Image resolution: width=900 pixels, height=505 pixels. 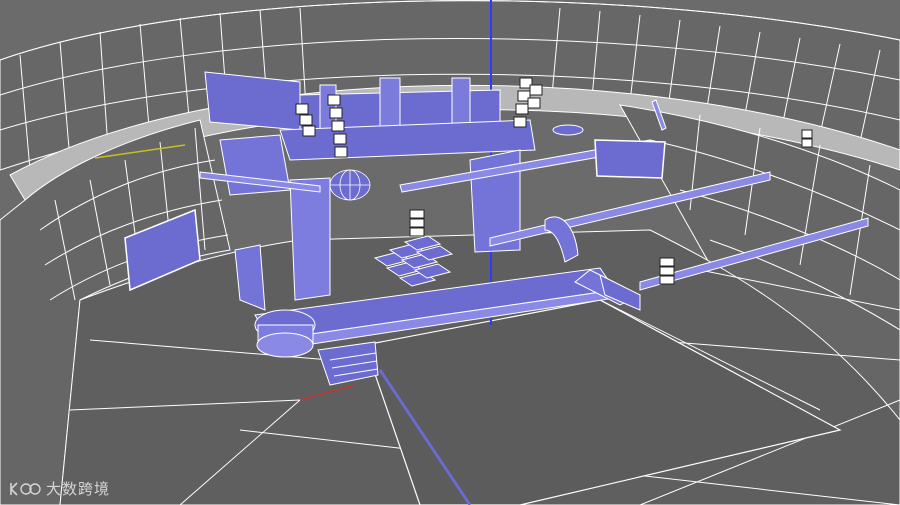 What do you see at coordinates (25, 488) in the screenshot?
I see `brand-logo-icon` at bounding box center [25, 488].